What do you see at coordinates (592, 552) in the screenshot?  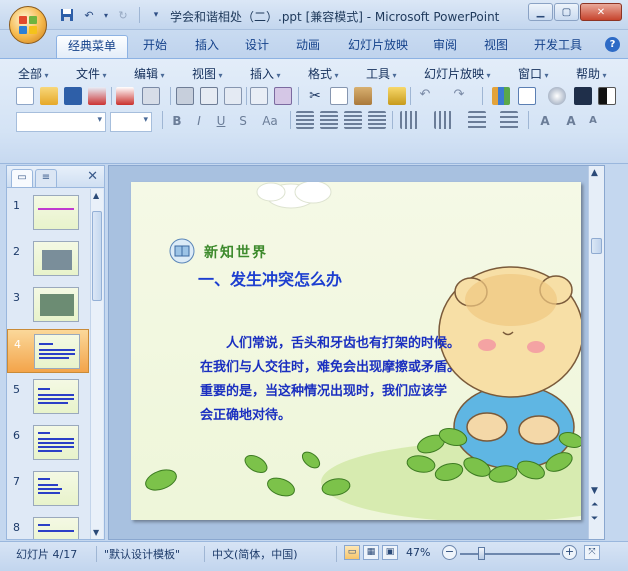 I see `fit-to-window-button: ⤧` at bounding box center [592, 552].